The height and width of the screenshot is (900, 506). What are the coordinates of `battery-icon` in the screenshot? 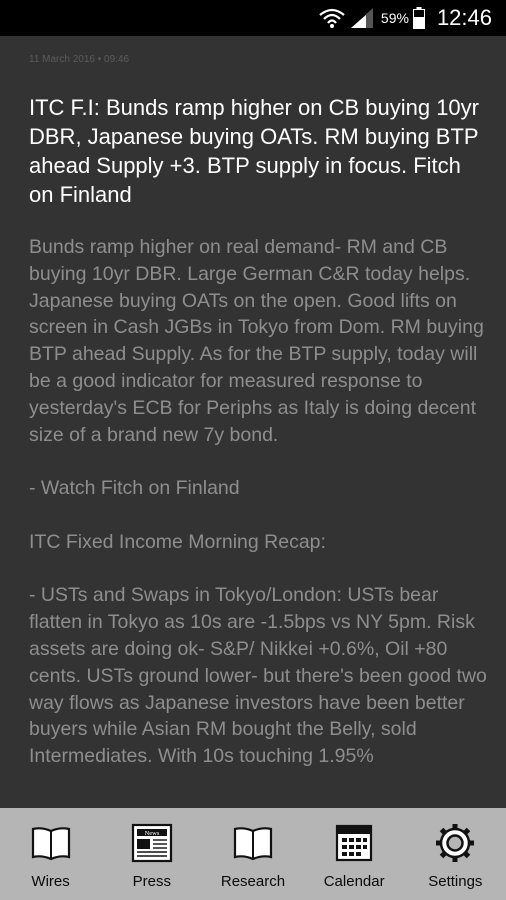 It's located at (418, 18).